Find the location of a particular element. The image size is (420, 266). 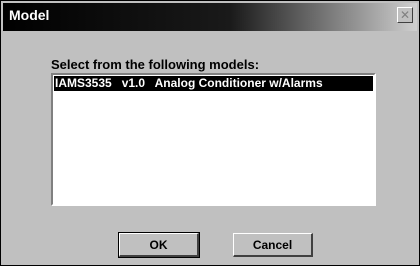

close-button: ✕ is located at coordinates (405, 15).